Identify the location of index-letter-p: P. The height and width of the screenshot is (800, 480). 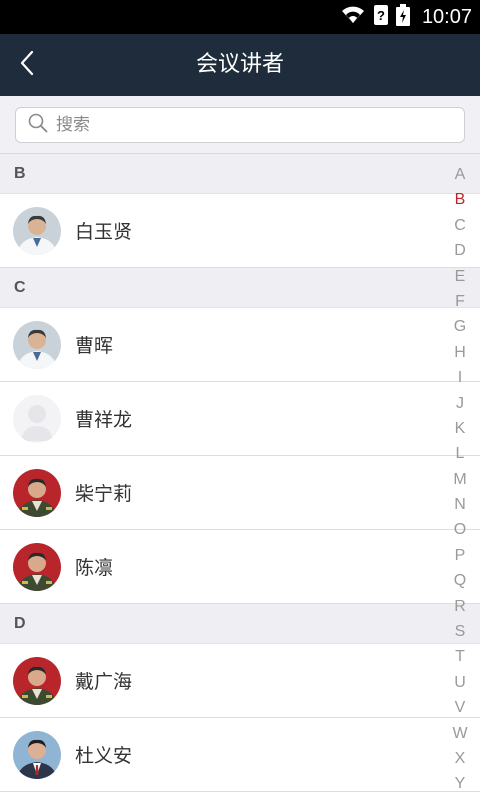
(460, 555).